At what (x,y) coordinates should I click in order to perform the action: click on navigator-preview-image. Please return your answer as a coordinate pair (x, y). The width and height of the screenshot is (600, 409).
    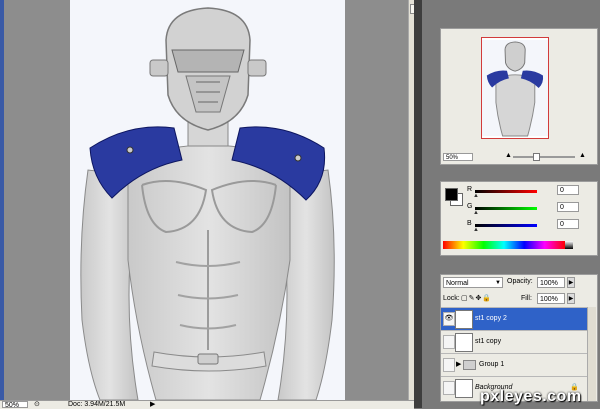
    Looking at the image, I should click on (515, 88).